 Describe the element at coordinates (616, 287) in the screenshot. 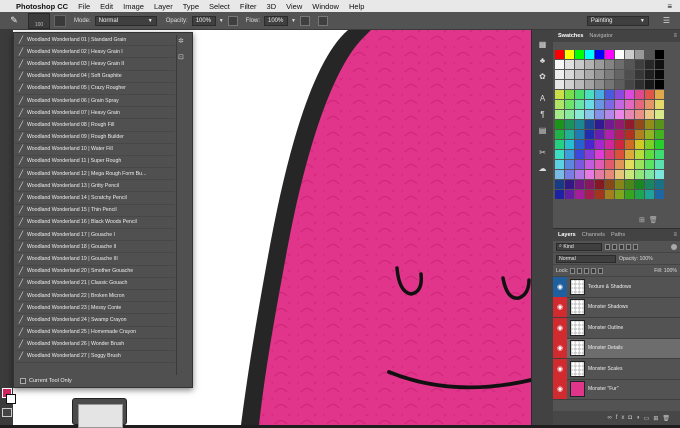

I see `layer-row: ◉ Texture & Shadows` at that location.